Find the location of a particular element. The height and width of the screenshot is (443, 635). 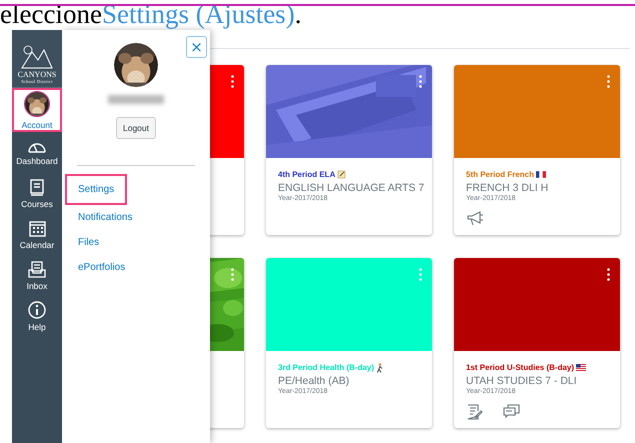

course-nickname: 5th Period French is located at coordinates (500, 174).